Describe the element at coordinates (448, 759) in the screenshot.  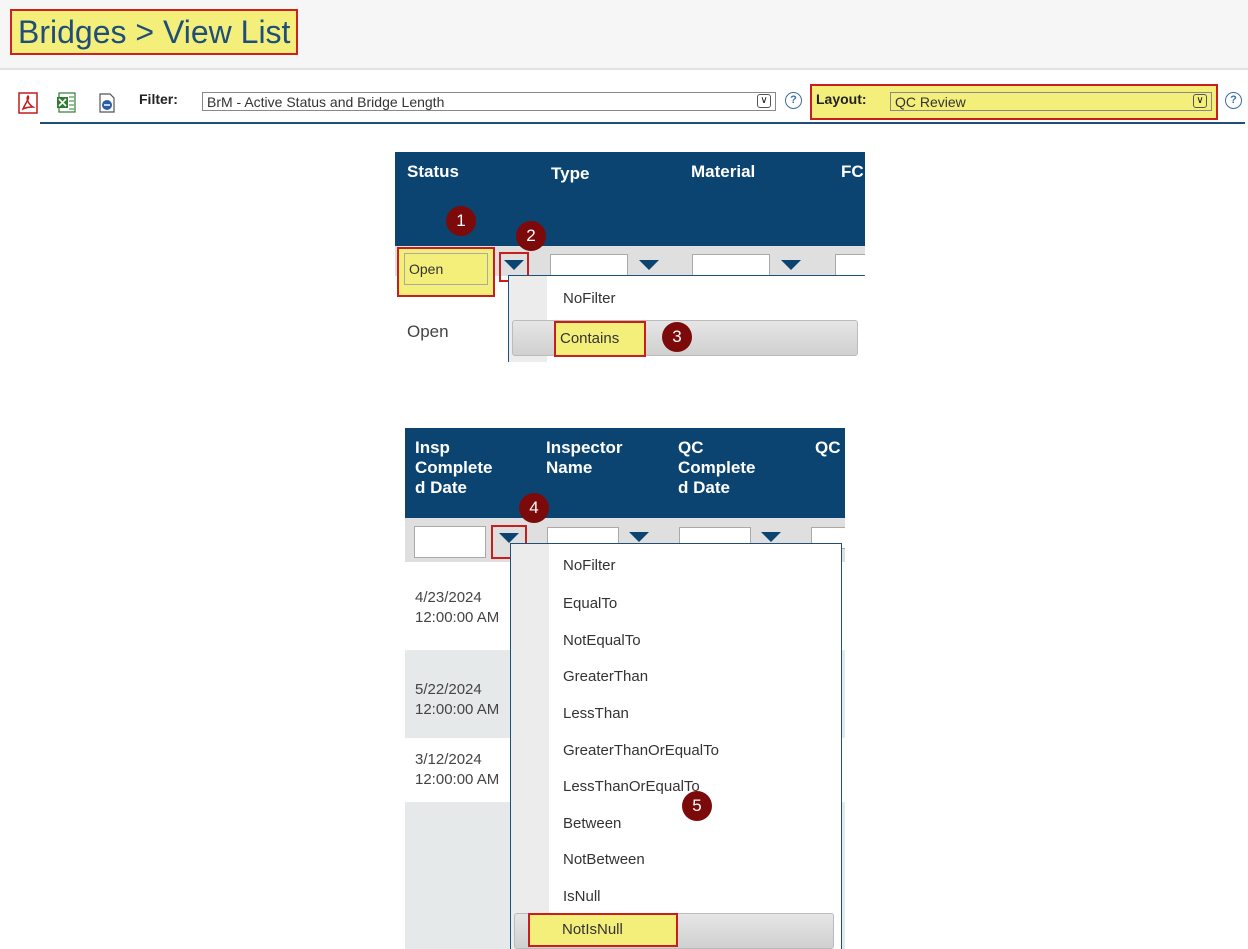
I see `date-line: 3/12/2024` at that location.